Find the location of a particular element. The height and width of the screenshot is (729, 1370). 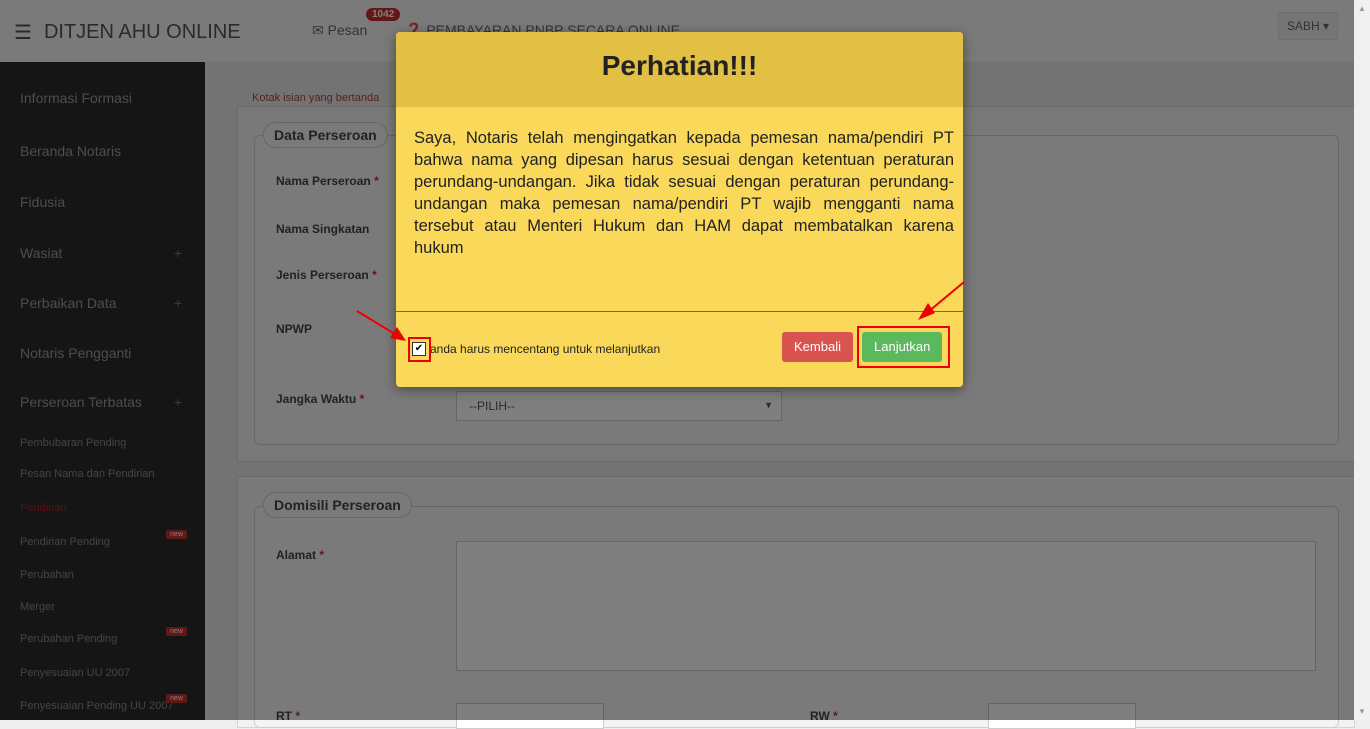

page-scrollbar: ▲ ▼ is located at coordinates (1362, 360).